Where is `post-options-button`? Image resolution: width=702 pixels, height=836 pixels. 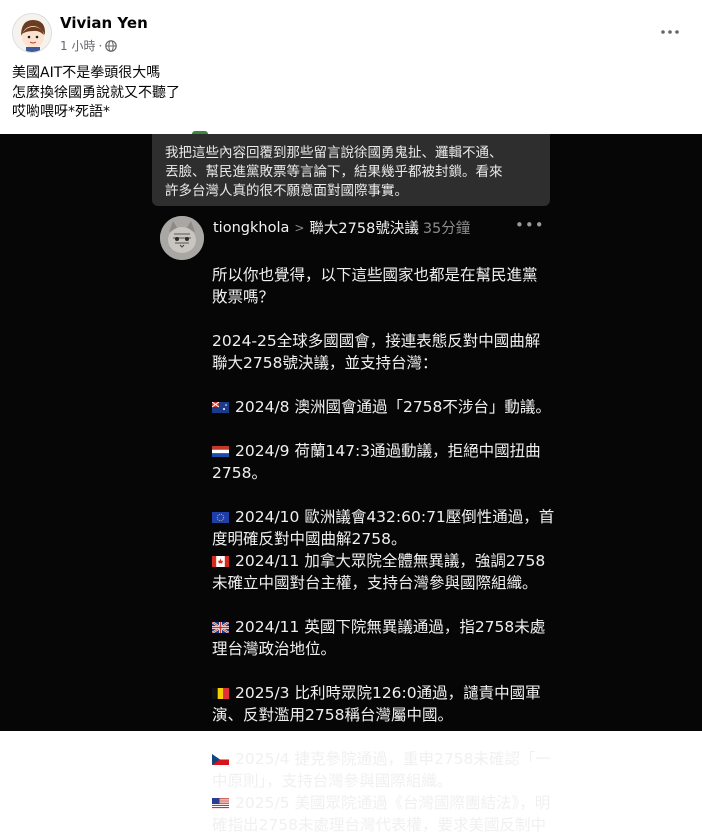 post-options-button is located at coordinates (670, 32).